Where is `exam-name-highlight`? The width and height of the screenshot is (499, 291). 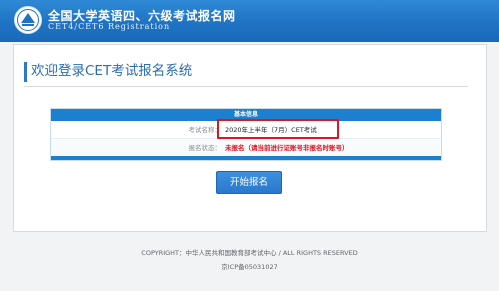
exam-name-highlight is located at coordinates (278, 129).